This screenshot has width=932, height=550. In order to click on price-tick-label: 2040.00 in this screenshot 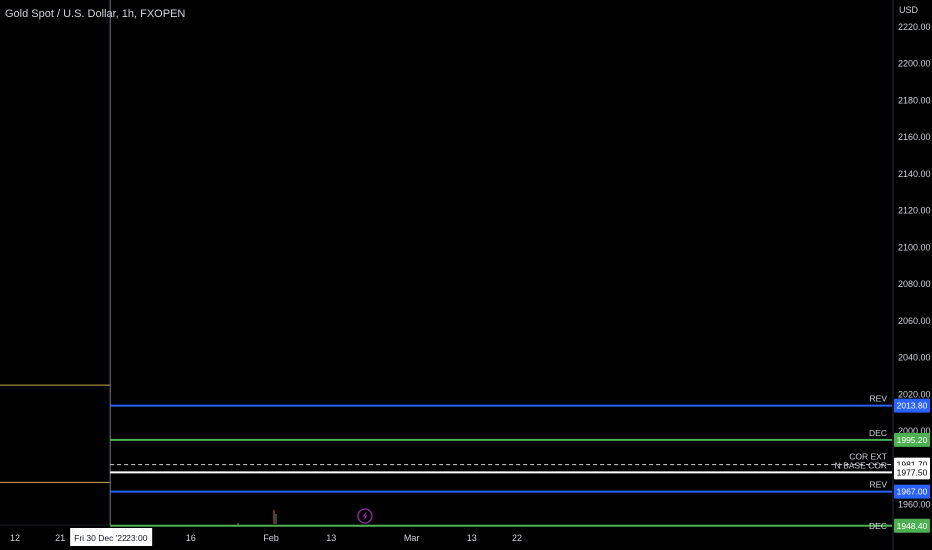, I will do `click(914, 358)`.